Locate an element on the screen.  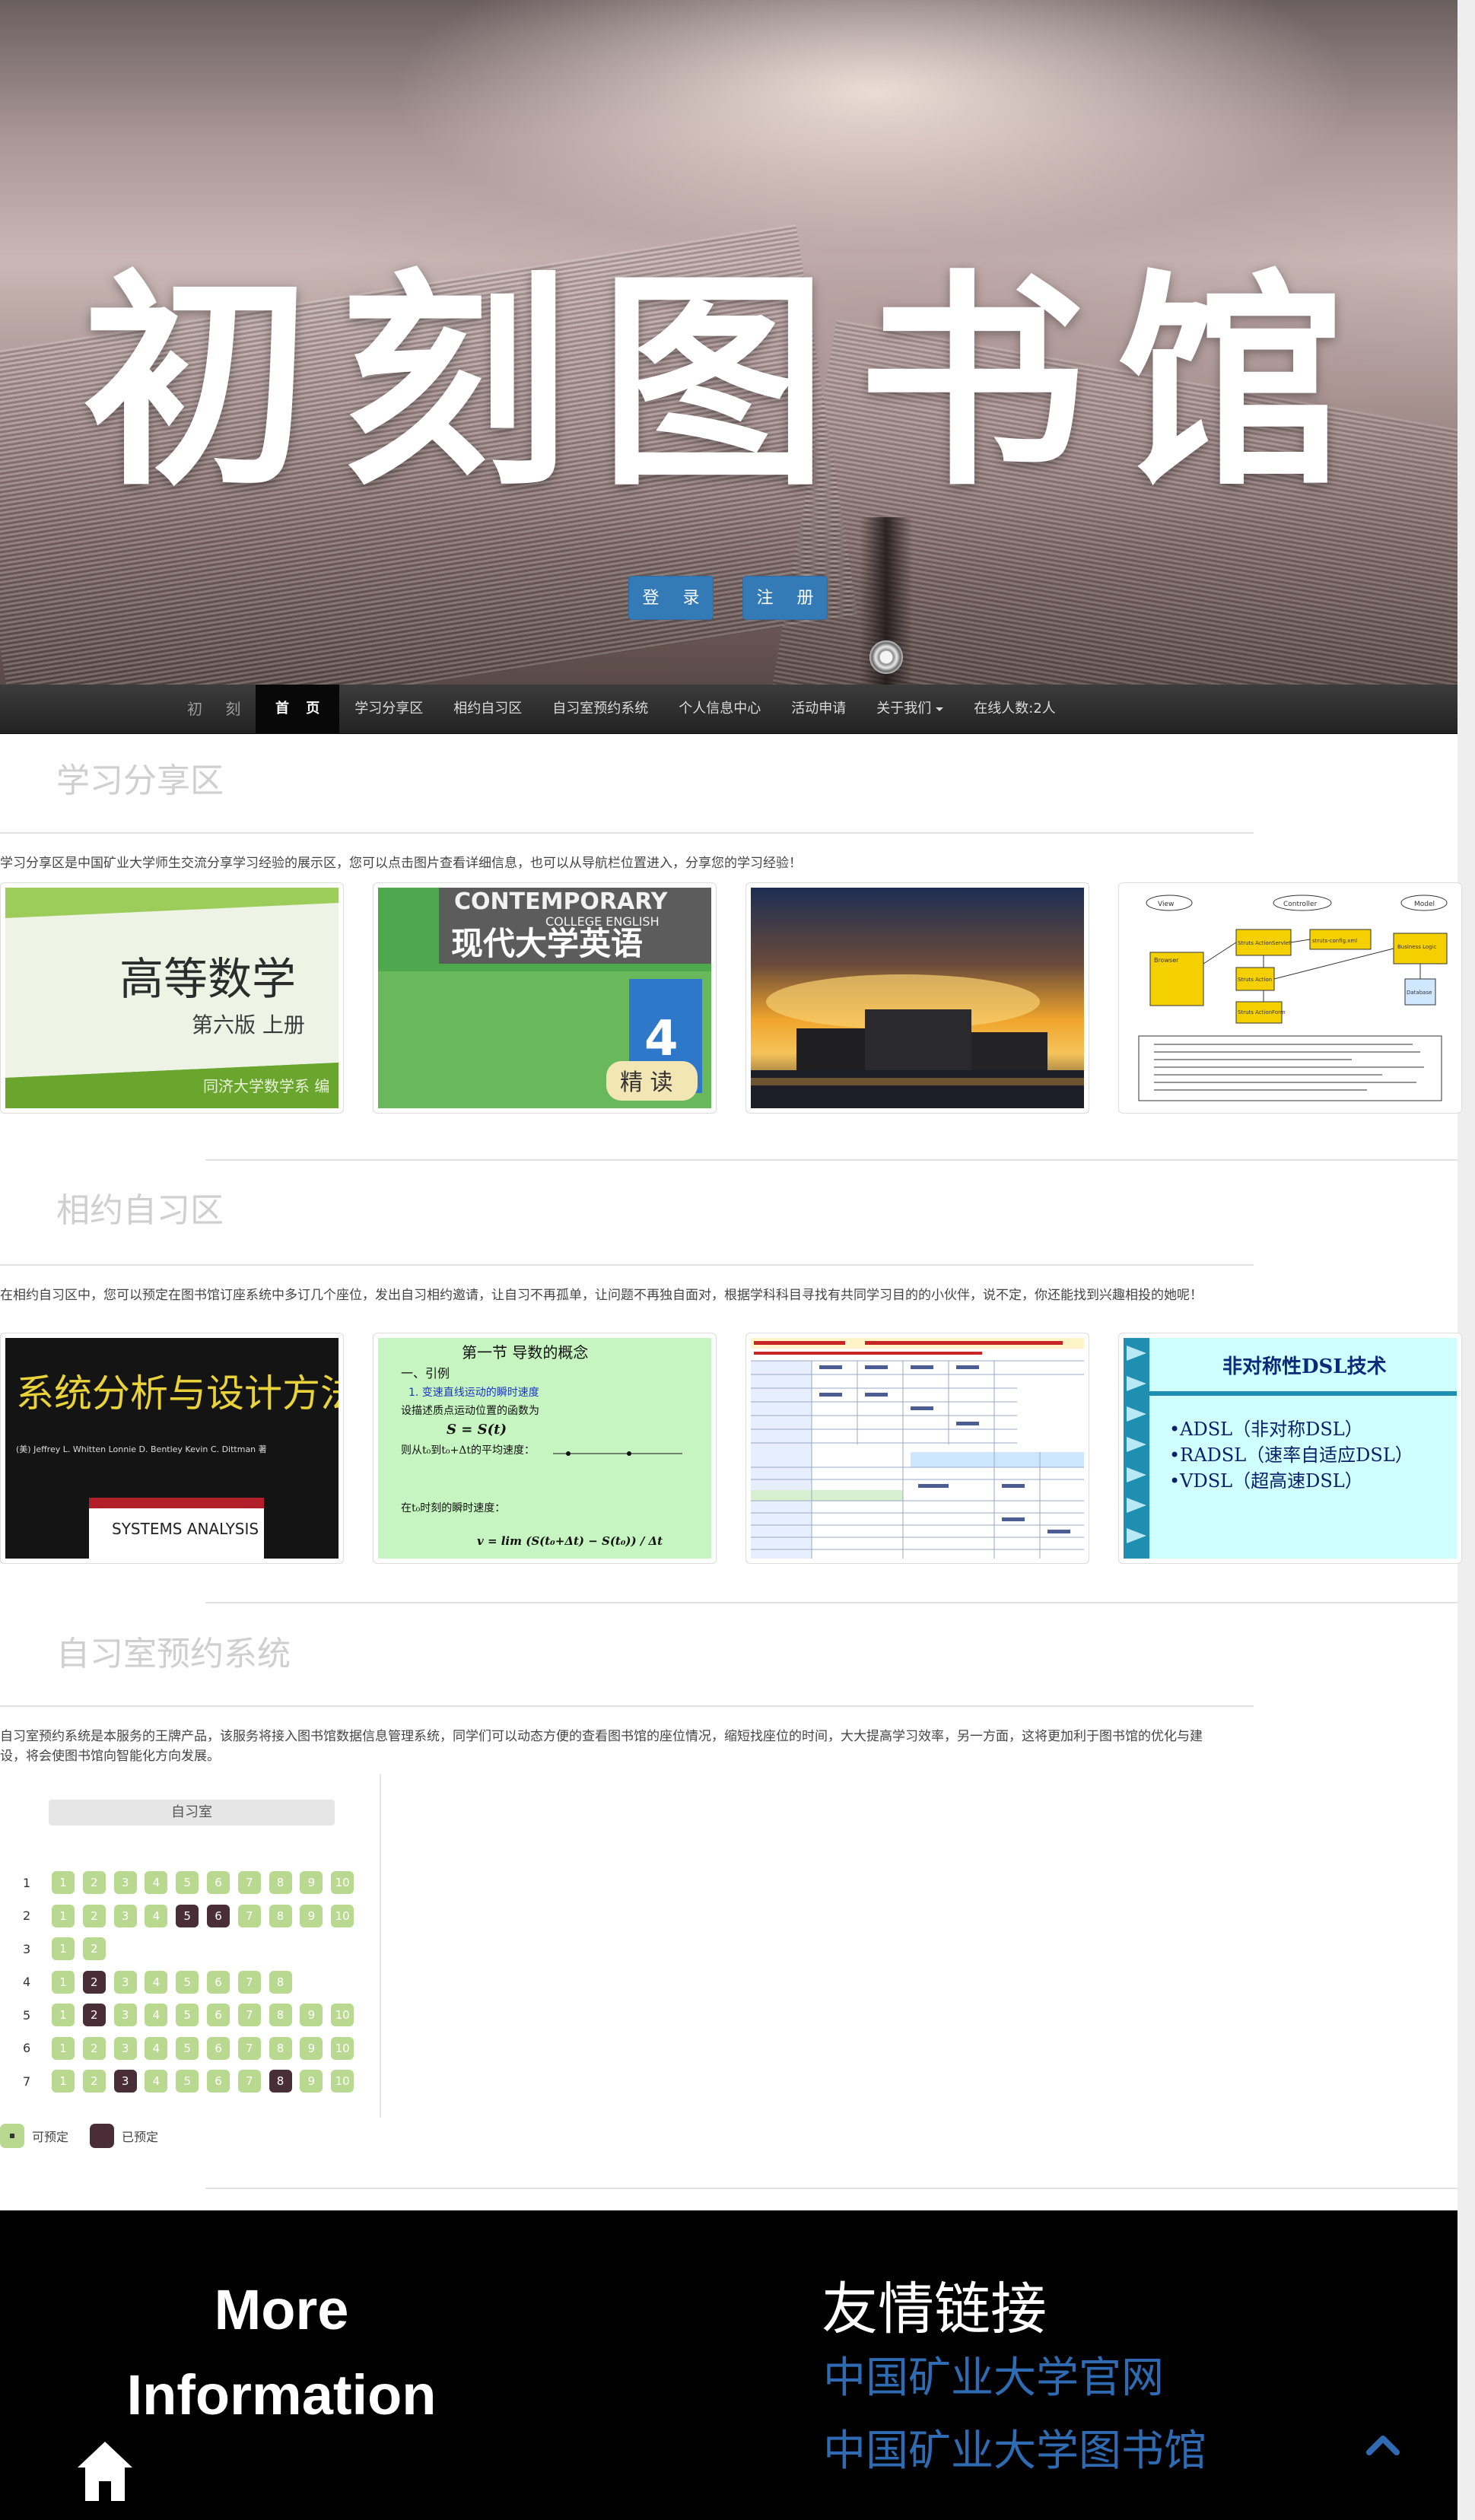
home-icon is located at coordinates (105, 2471).